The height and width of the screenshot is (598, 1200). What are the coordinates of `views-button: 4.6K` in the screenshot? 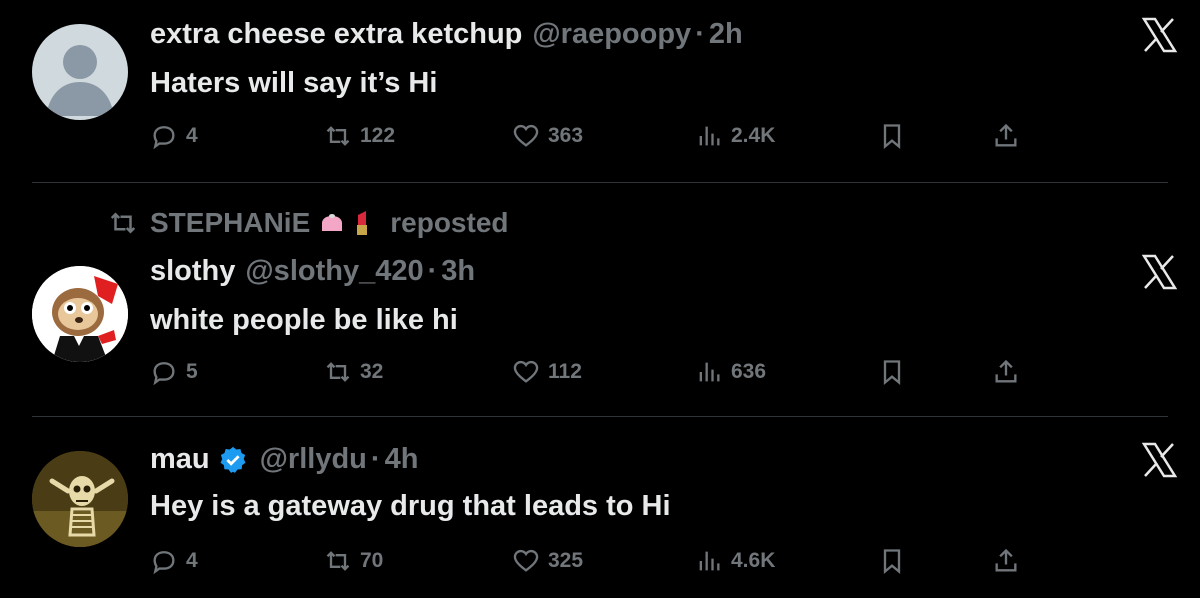 It's located at (735, 561).